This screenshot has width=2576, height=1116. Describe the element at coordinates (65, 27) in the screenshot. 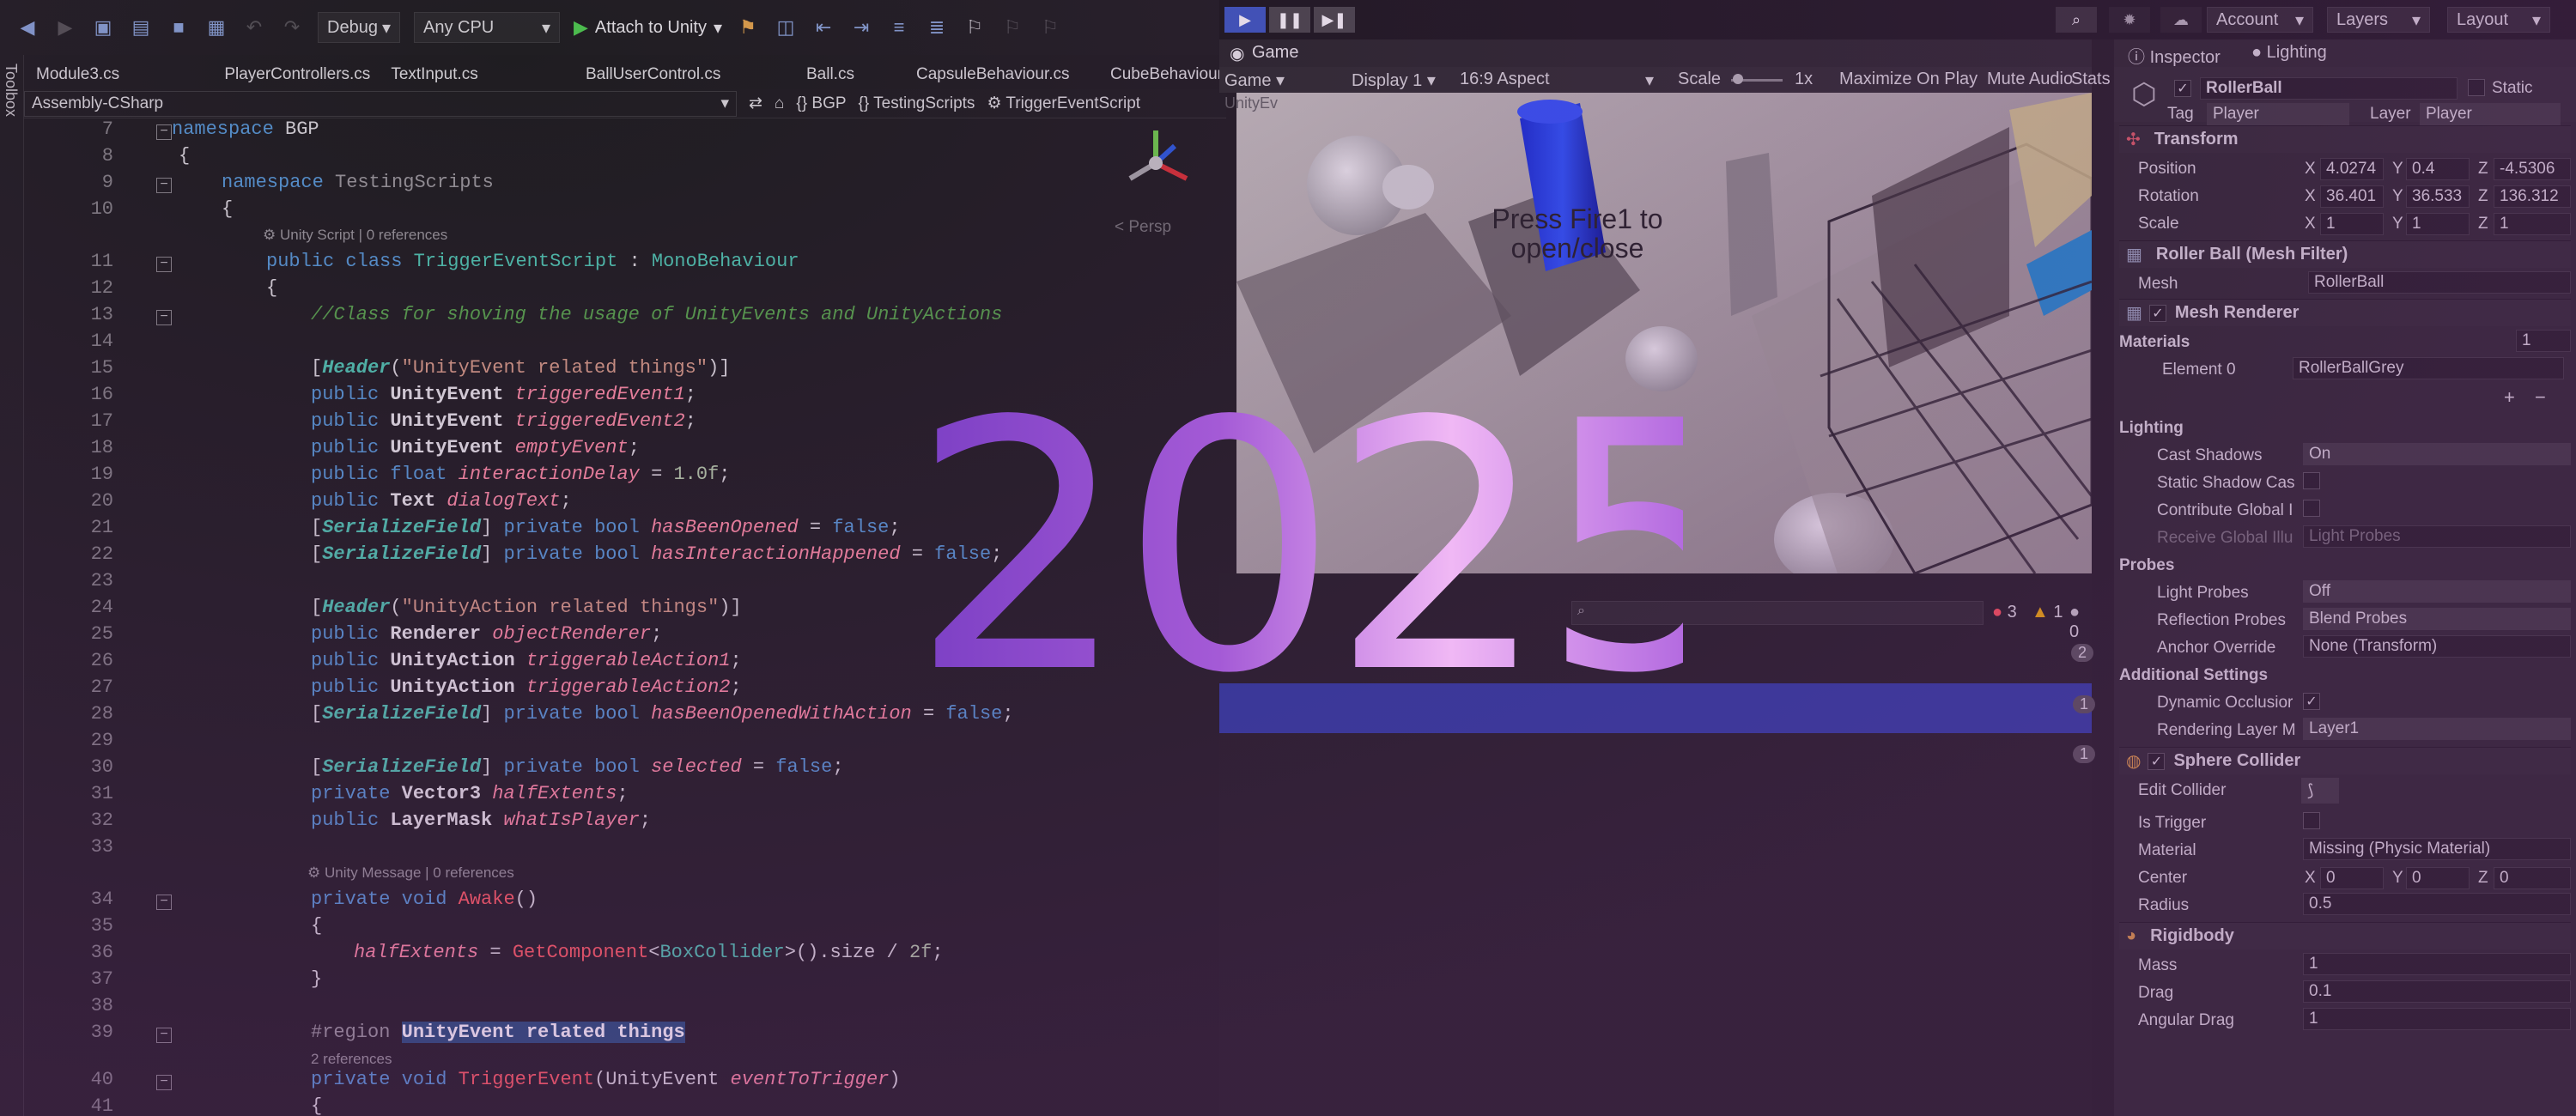

I see `forward-icon: ▶` at that location.